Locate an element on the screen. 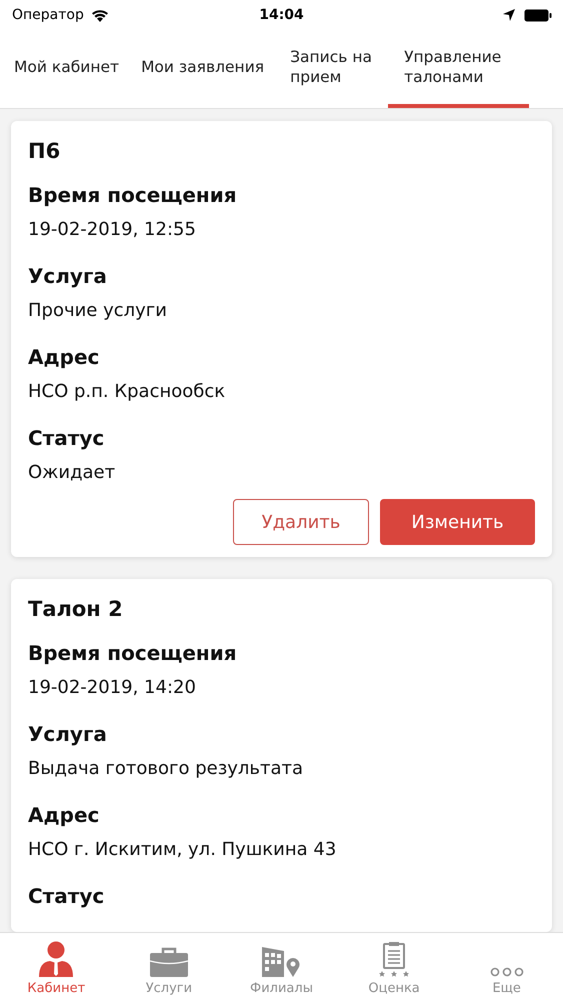 This screenshot has width=563, height=1000. tab: Мой кабинет is located at coordinates (64, 69).